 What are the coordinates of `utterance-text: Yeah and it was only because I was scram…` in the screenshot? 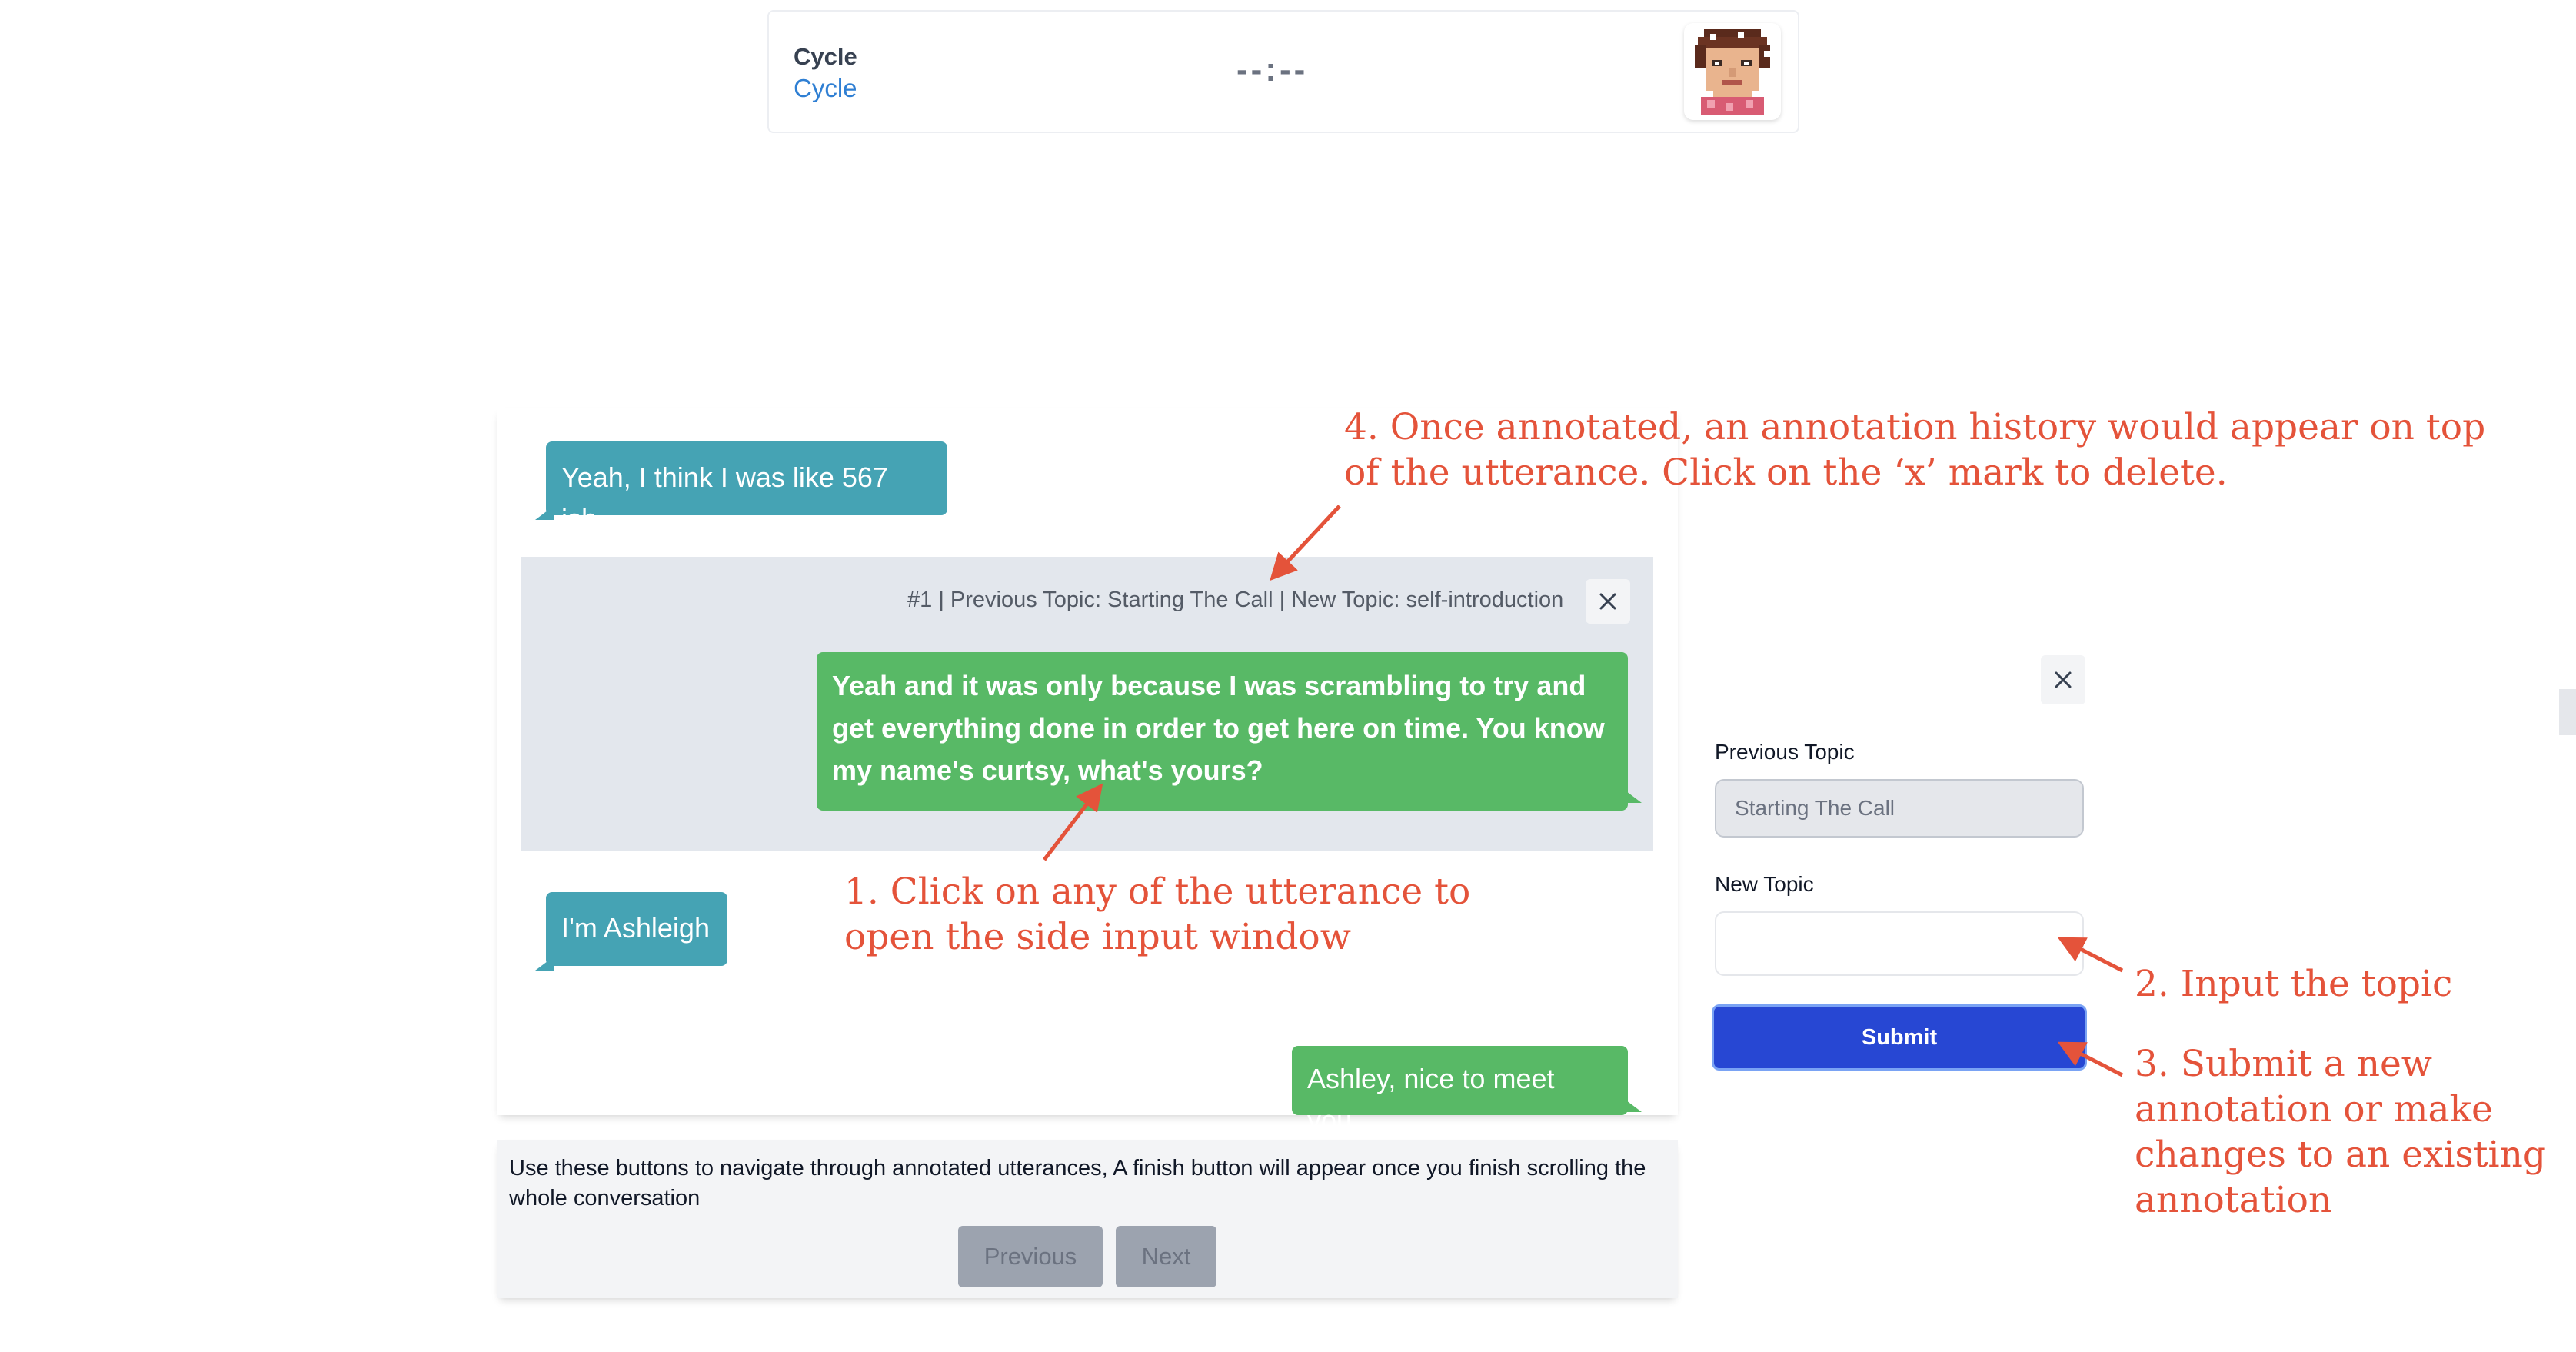 It's located at (1219, 728).